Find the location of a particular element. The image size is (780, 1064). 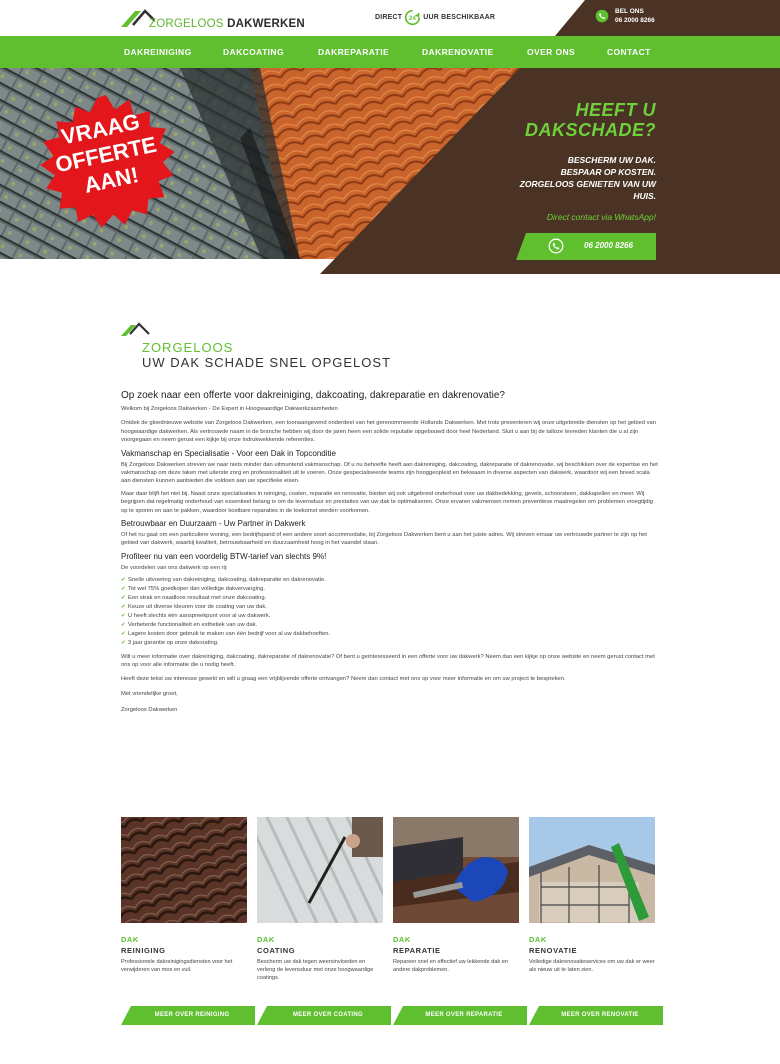

nav-item-contact: CONTACT is located at coordinates (629, 52).